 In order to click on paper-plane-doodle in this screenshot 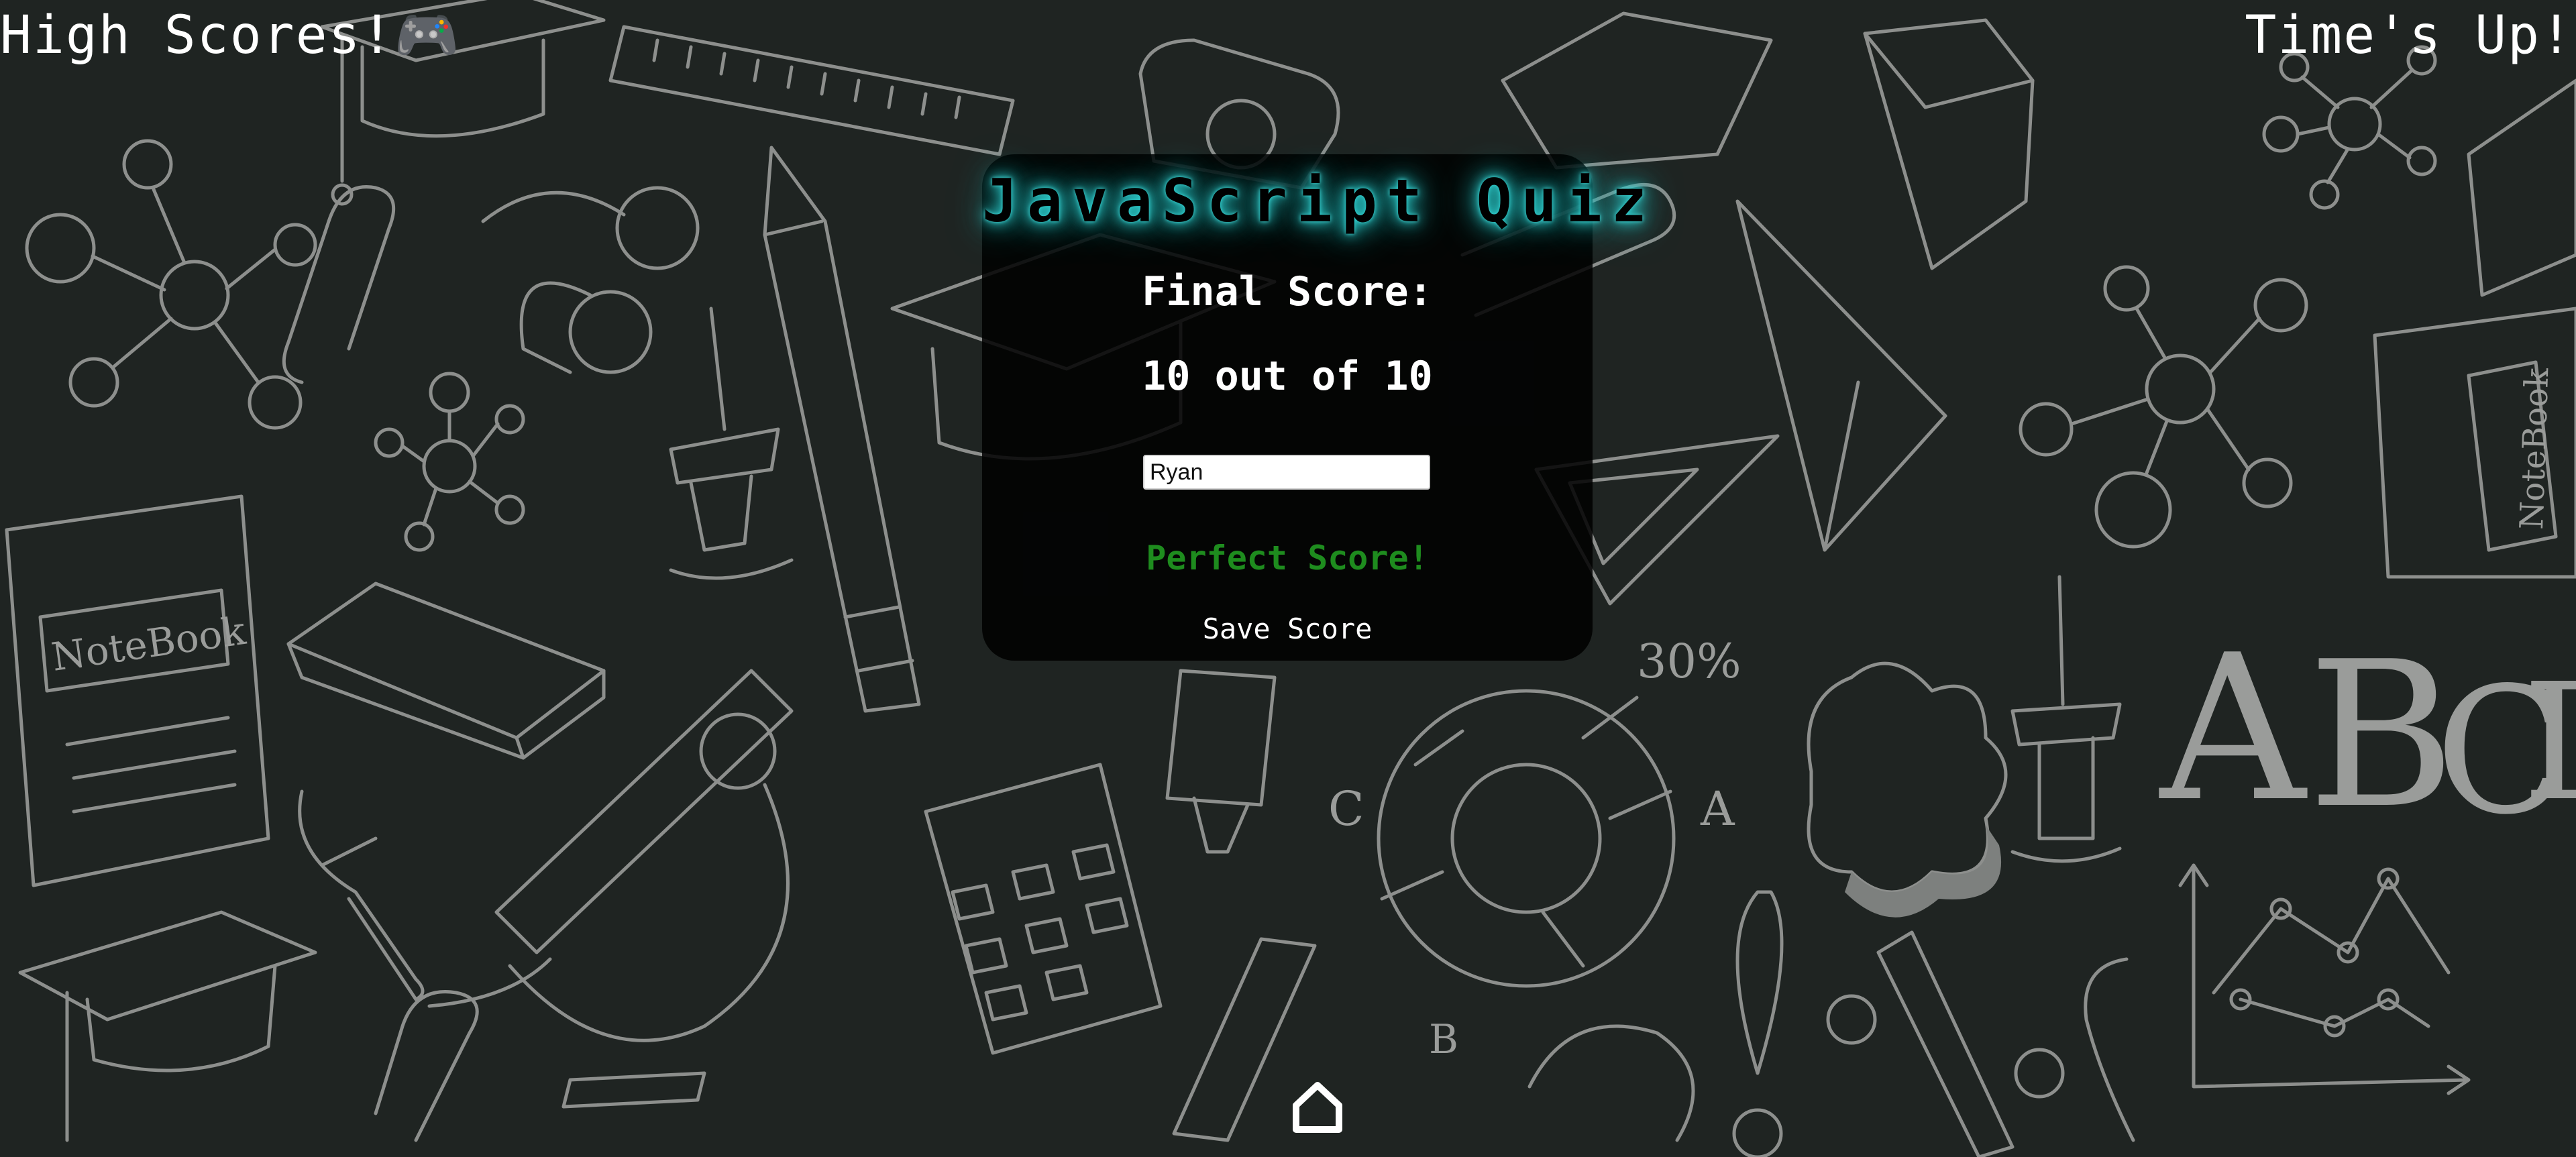, I will do `click(1841, 375)`.